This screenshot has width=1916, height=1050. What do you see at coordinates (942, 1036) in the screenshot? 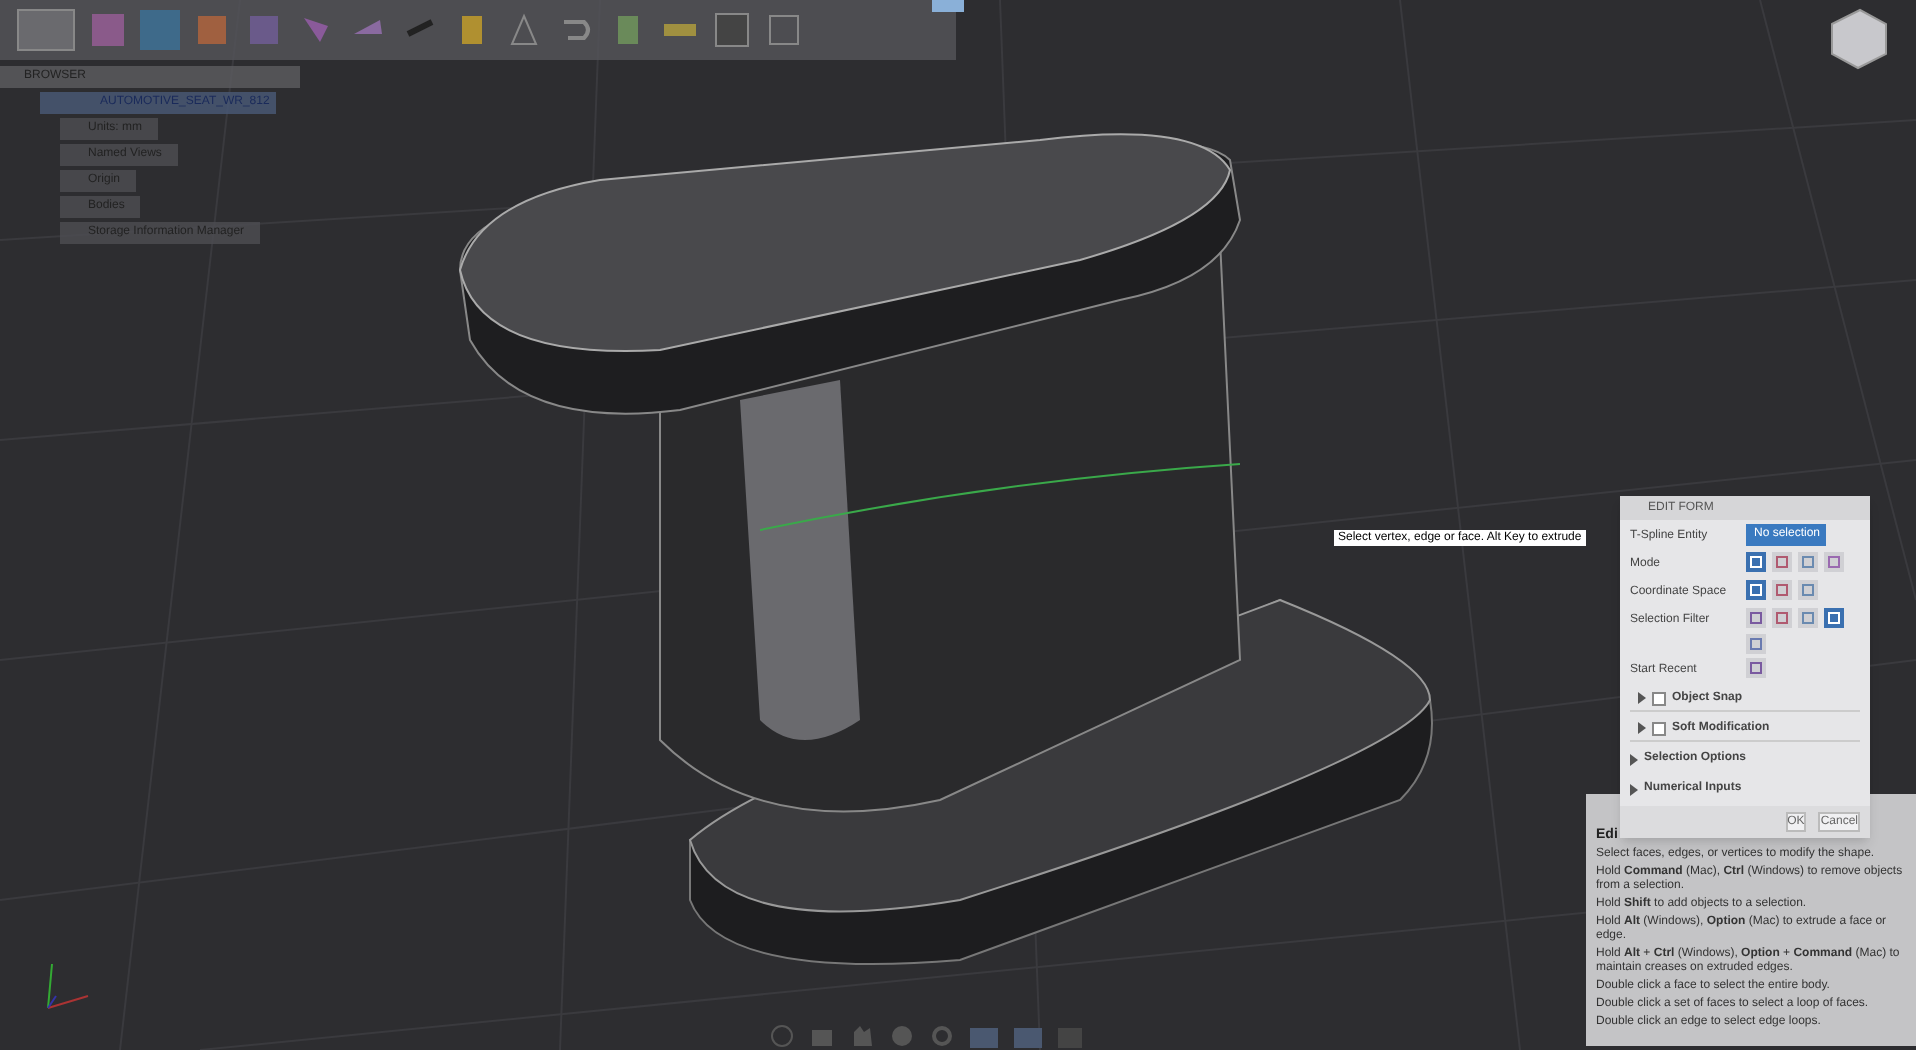
I see `fit-icon` at bounding box center [942, 1036].